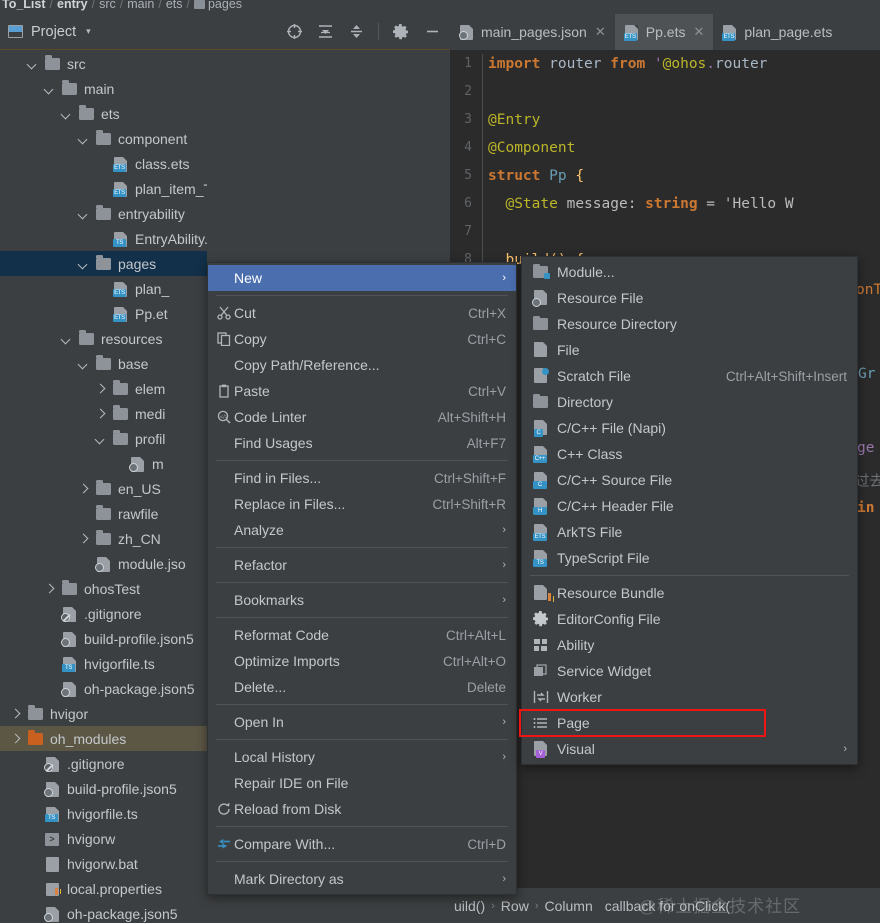 This screenshot has width=880, height=923. I want to click on code-line: @Component, so click(684, 148).